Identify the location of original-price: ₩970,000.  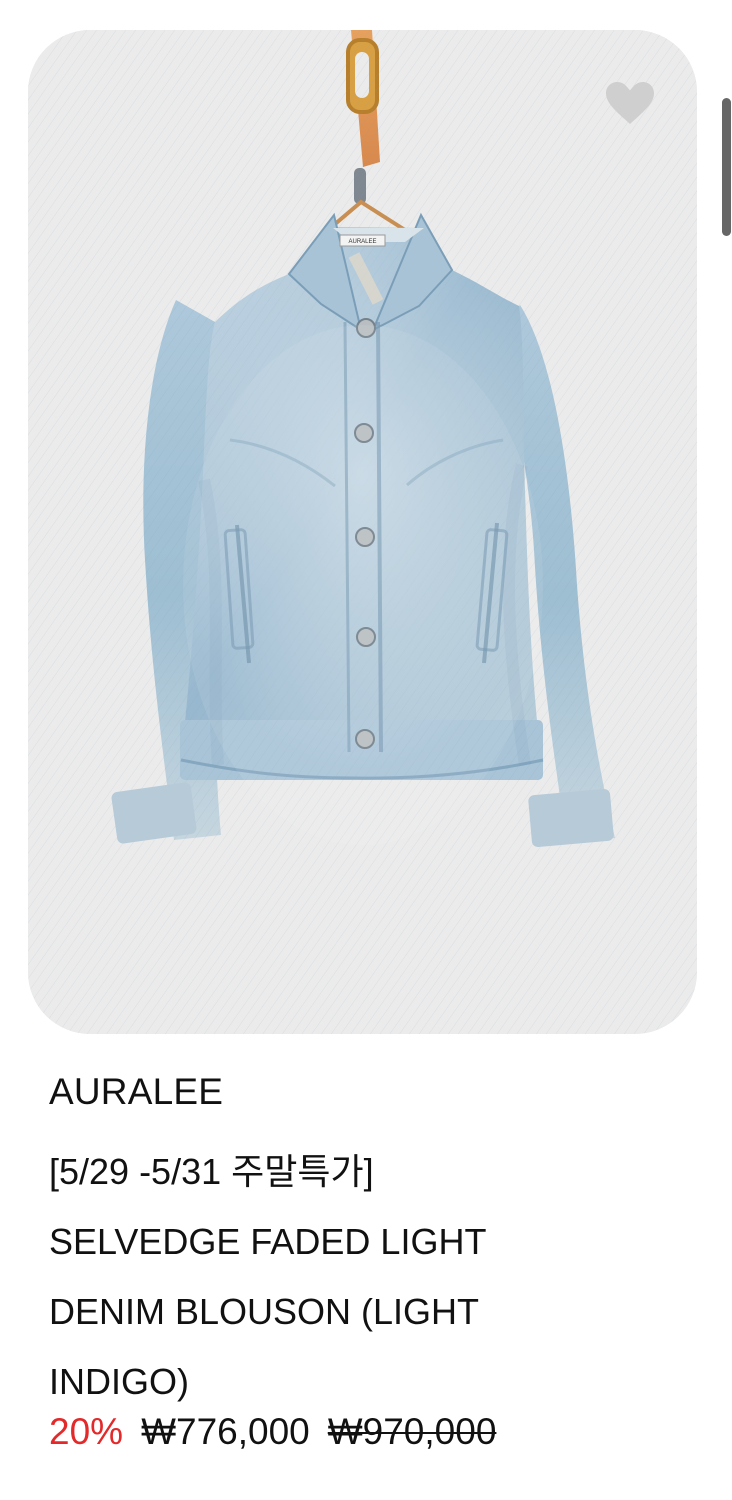
(412, 1431).